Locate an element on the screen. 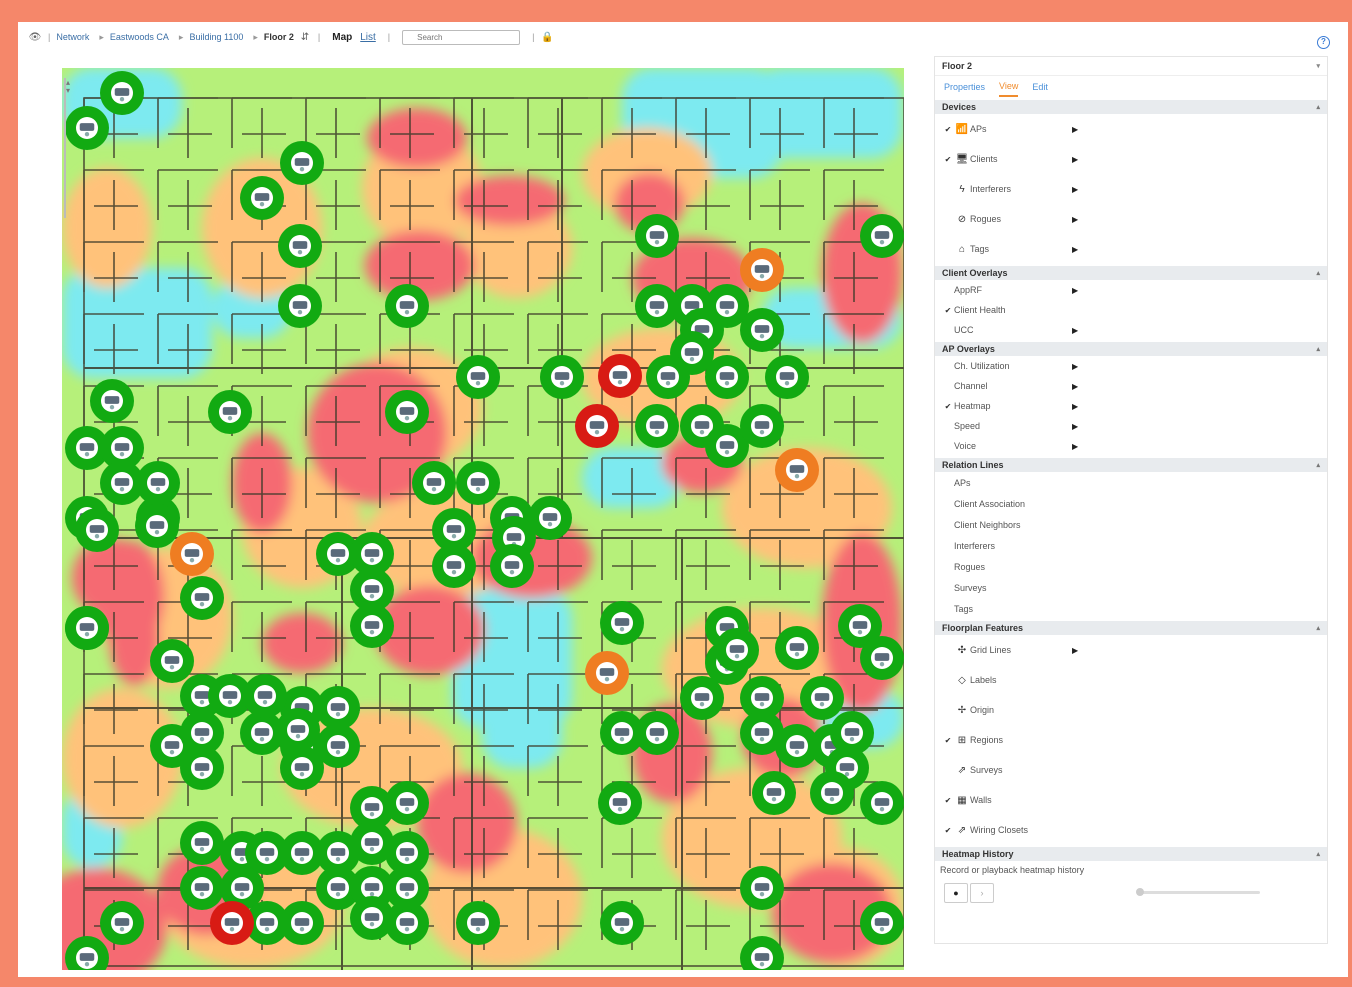  relation-interferers: Interferers is located at coordinates (1131, 545).